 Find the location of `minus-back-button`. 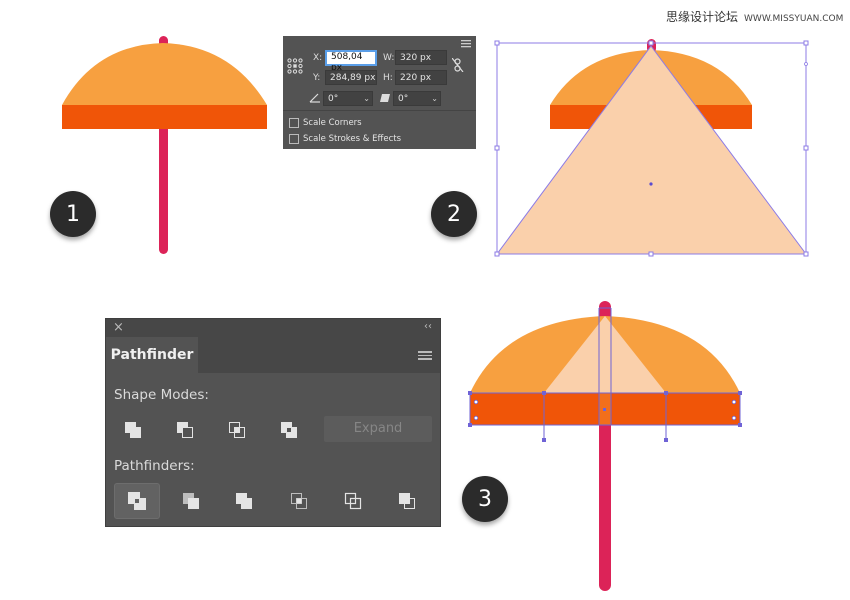

minus-back-button is located at coordinates (407, 501).